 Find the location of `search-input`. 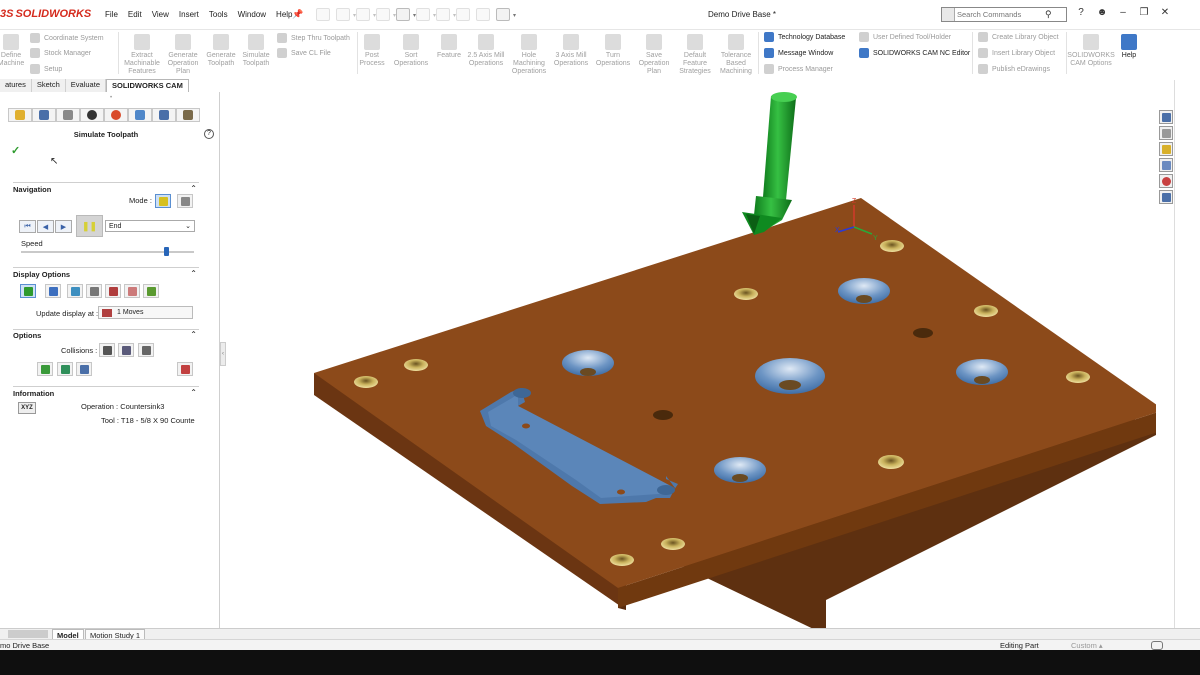

search-input is located at coordinates (1001, 14).